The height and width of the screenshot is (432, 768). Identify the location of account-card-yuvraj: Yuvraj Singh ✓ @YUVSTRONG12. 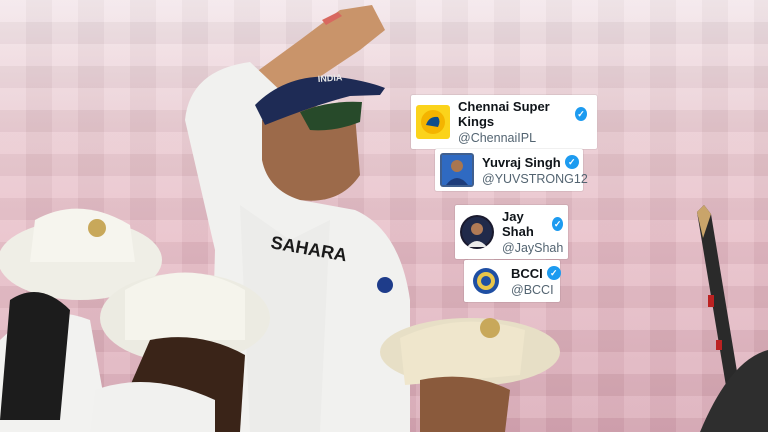
(511, 170).